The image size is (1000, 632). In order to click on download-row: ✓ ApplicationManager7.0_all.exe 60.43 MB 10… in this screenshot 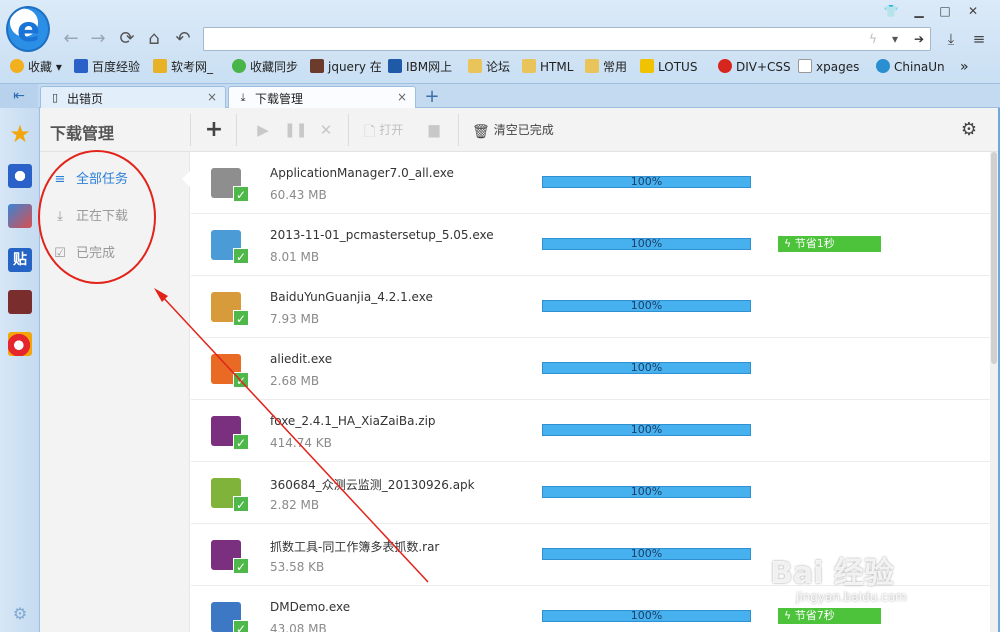, I will do `click(591, 183)`.